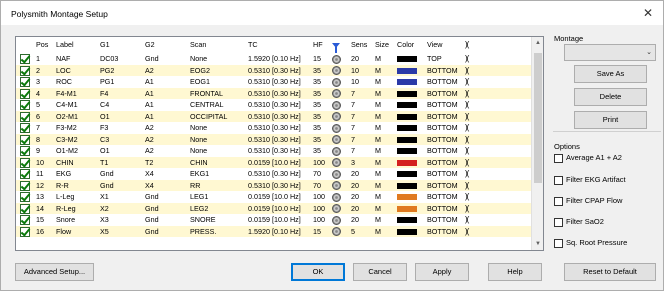  Describe the element at coordinates (479, 45) in the screenshot. I see `header-ears: )(` at that location.